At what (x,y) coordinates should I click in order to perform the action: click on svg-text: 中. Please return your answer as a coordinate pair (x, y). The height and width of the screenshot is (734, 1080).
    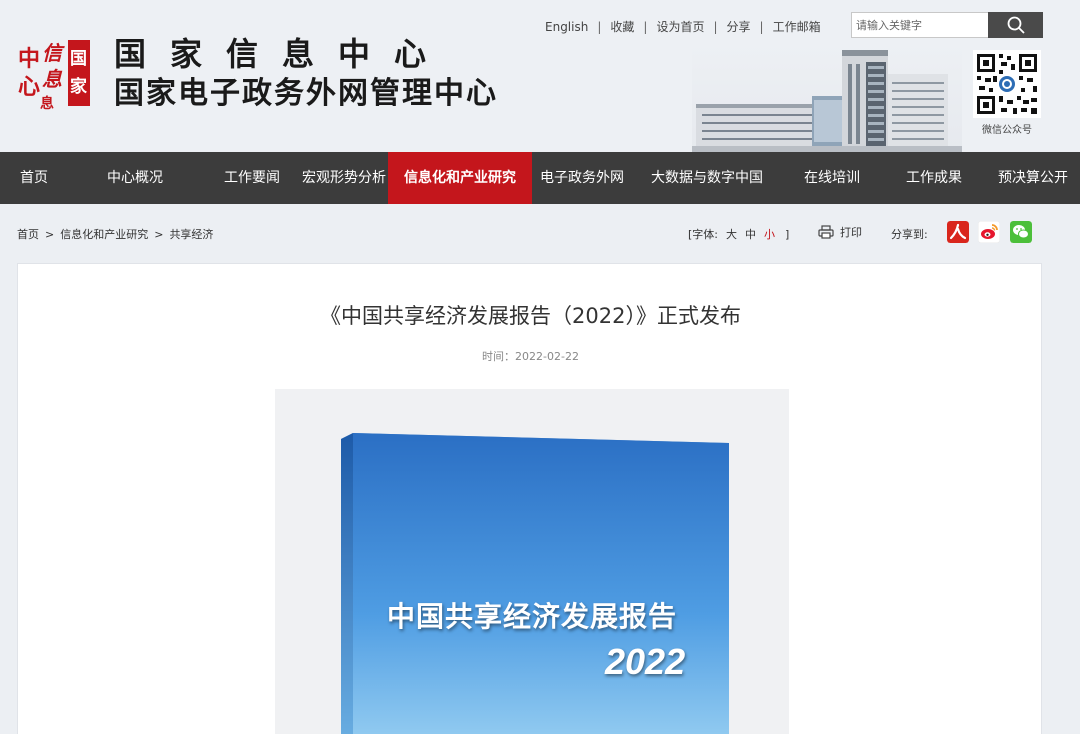
    Looking at the image, I should click on (29, 59).